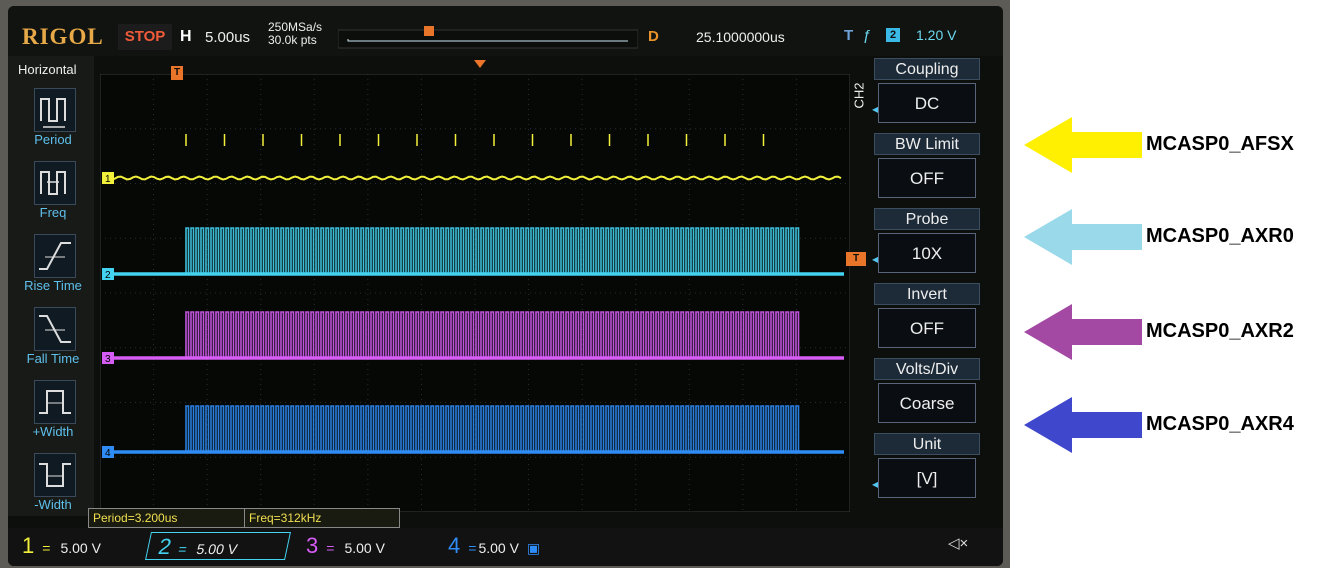 This screenshot has height=568, width=1340. Describe the element at coordinates (55, 402) in the screenshot. I see `positive-width-icon` at that location.